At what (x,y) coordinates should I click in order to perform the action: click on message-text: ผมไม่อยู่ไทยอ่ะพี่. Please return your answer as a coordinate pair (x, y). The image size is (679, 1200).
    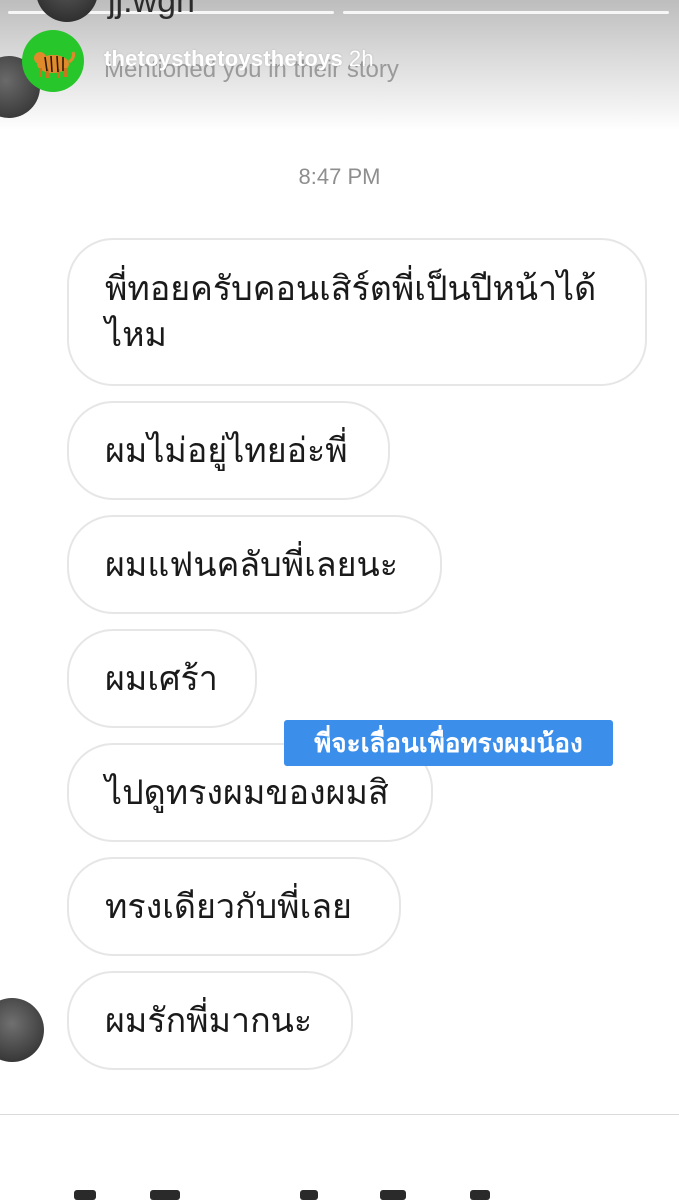
    Looking at the image, I should click on (226, 450).